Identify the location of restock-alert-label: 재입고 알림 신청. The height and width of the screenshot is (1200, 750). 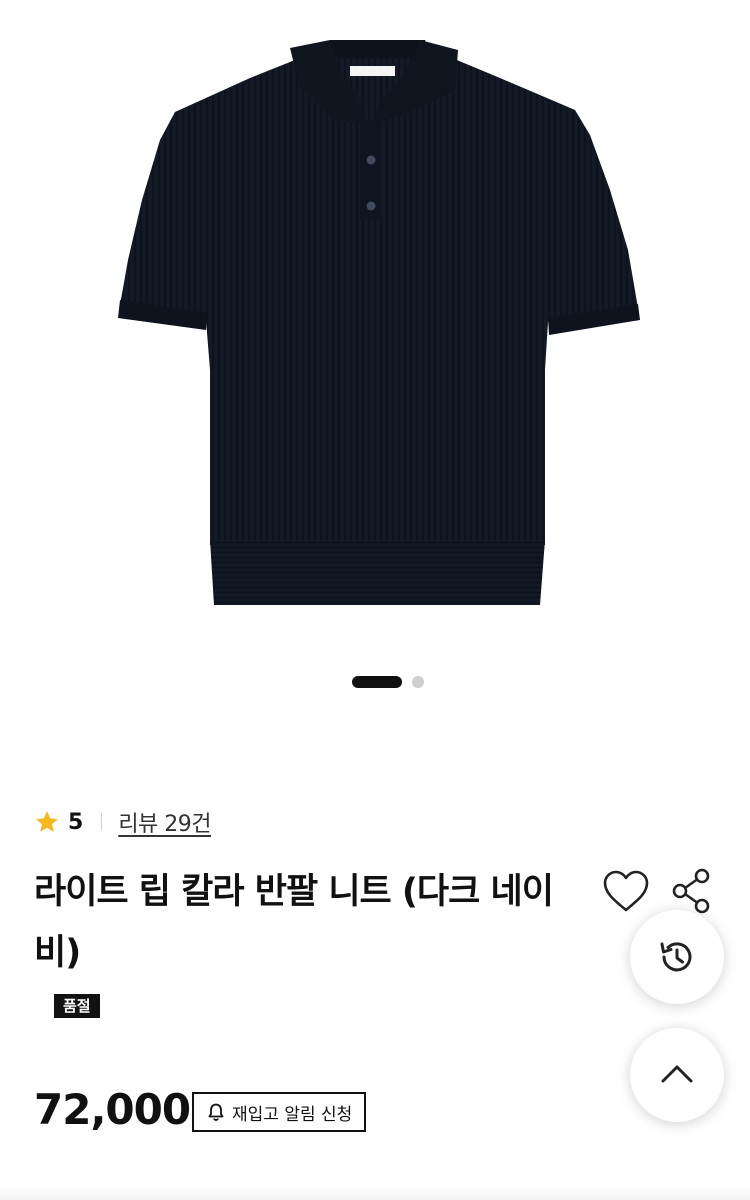
(292, 1114).